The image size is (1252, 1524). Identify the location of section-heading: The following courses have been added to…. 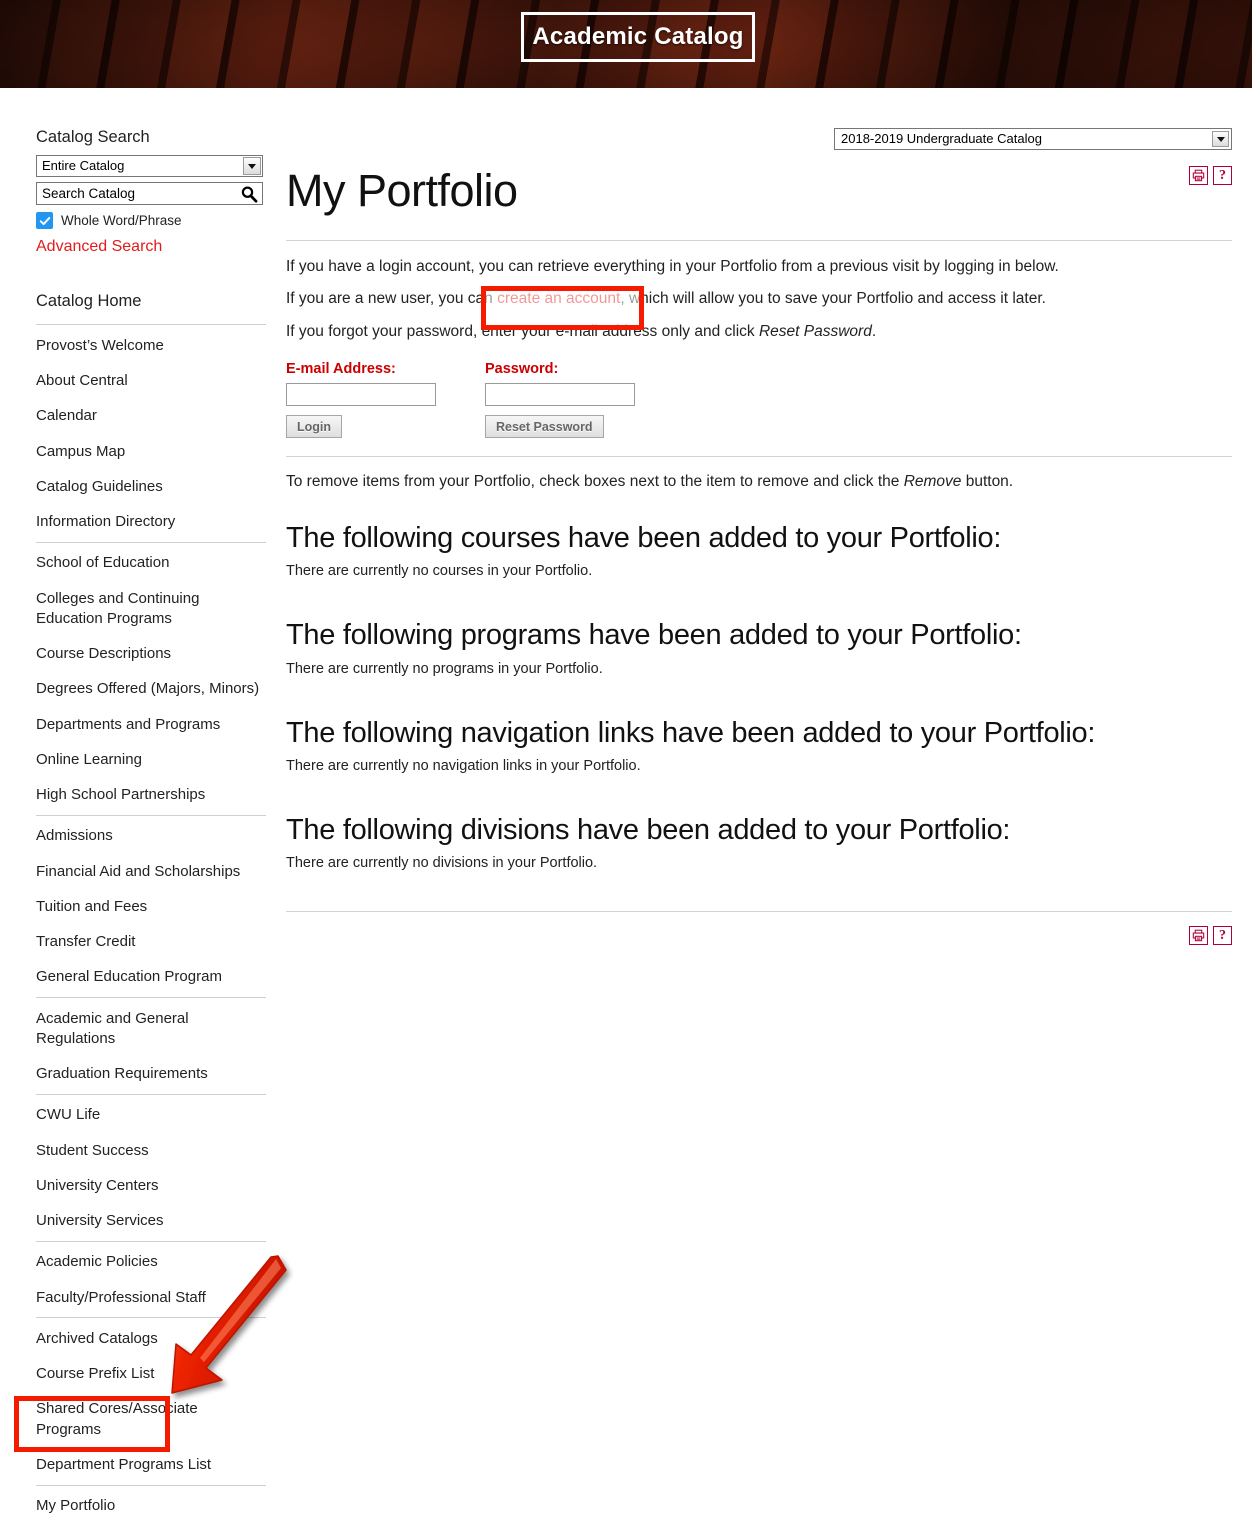
(644, 537).